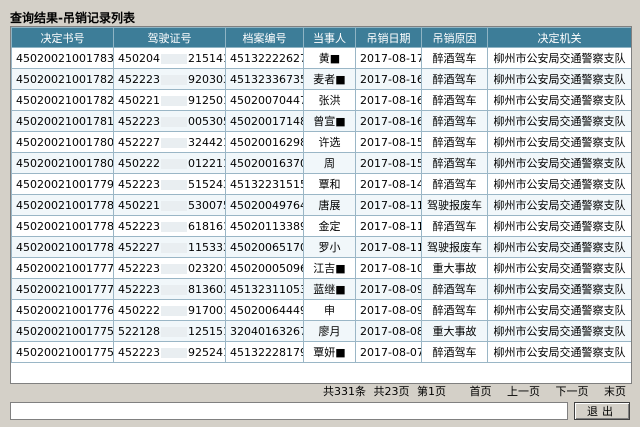  I want to click on first-page-link: 首页, so click(481, 391).